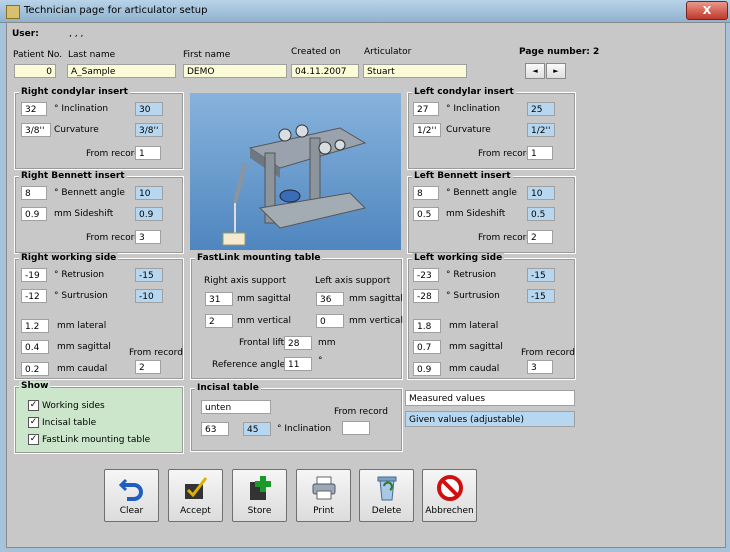  I want to click on last-name-label: Last name, so click(92, 55).